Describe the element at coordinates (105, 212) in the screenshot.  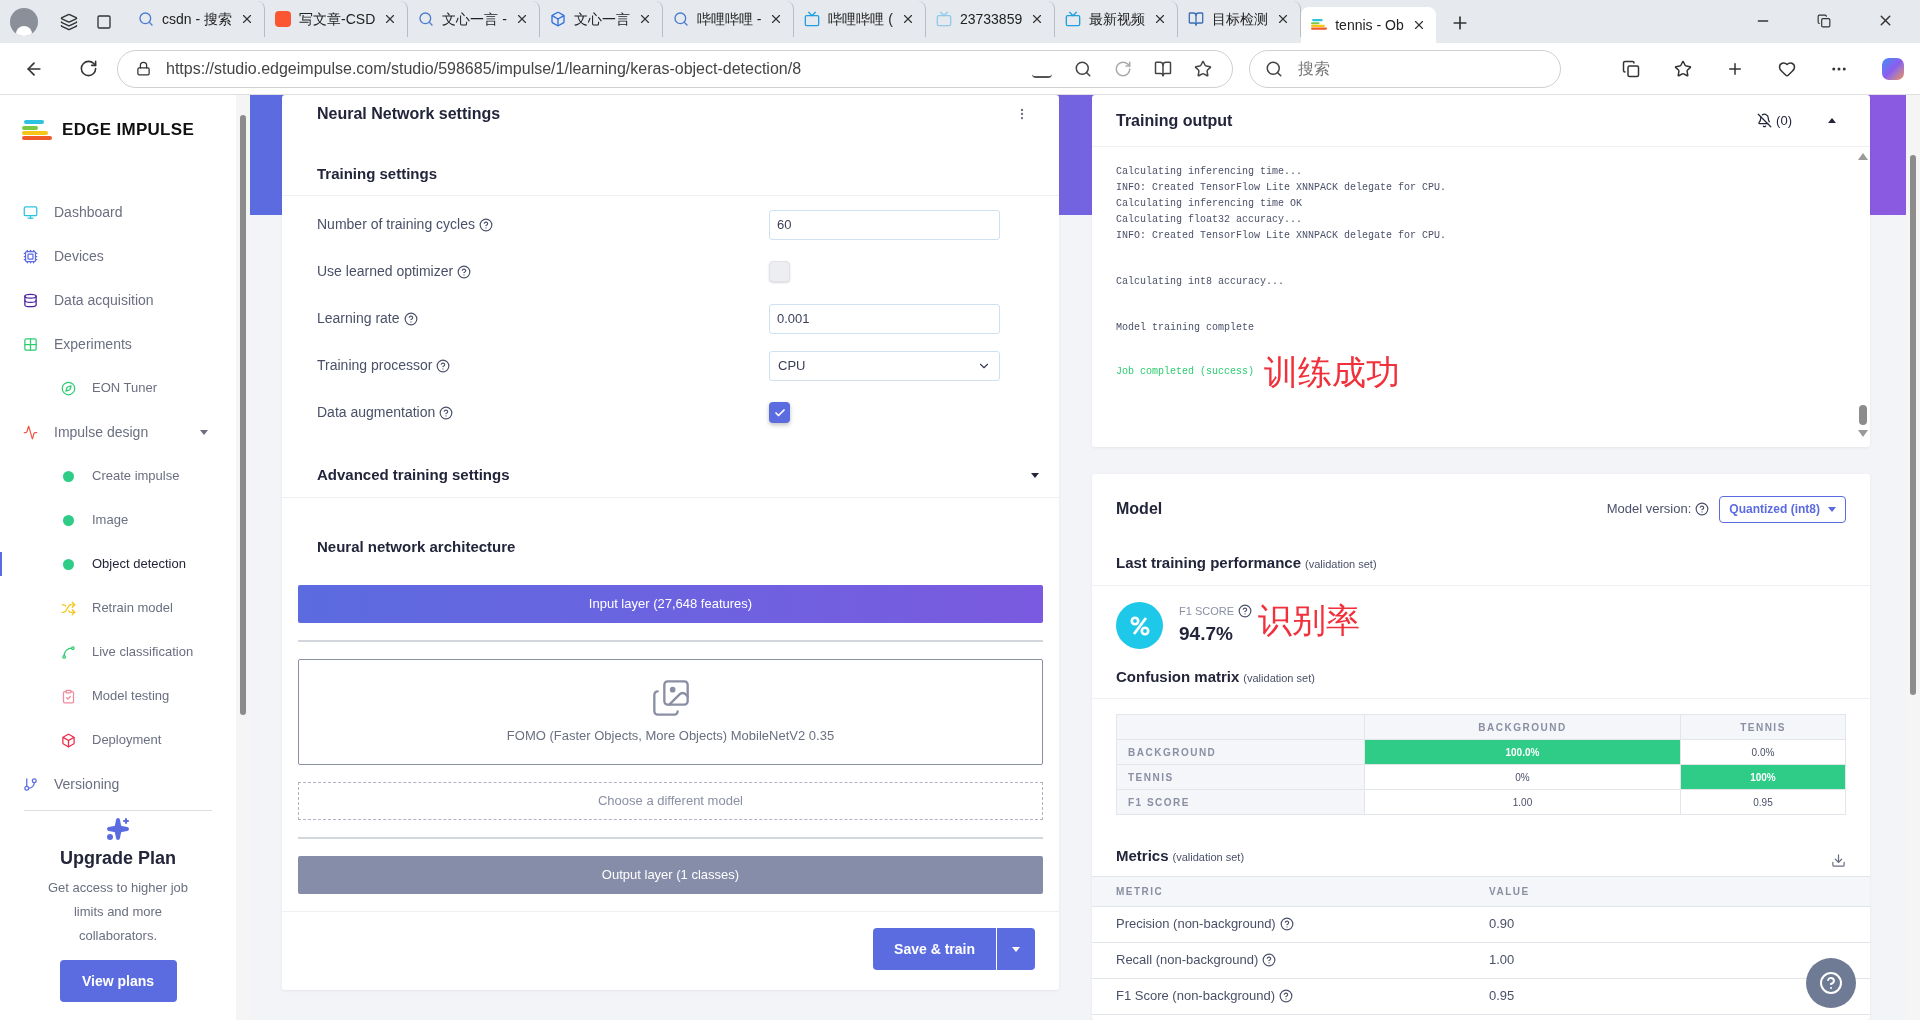
I see `nav-item: Dashboard` at that location.